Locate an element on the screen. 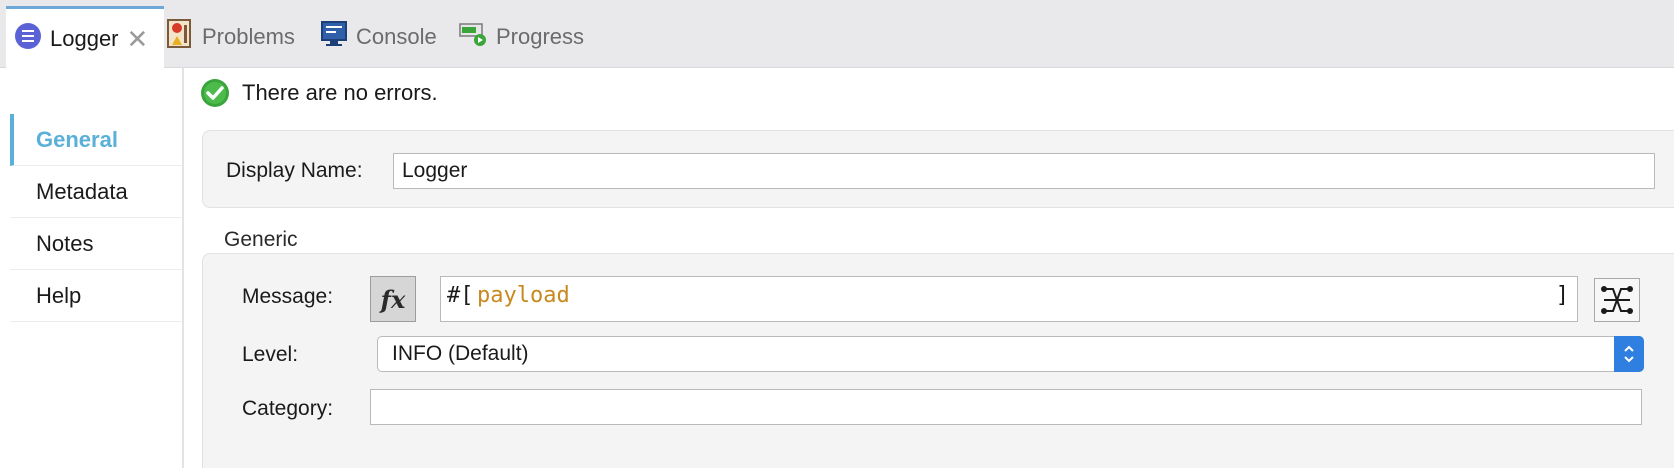  tab-logger: Logger ✕ is located at coordinates (85, 37).